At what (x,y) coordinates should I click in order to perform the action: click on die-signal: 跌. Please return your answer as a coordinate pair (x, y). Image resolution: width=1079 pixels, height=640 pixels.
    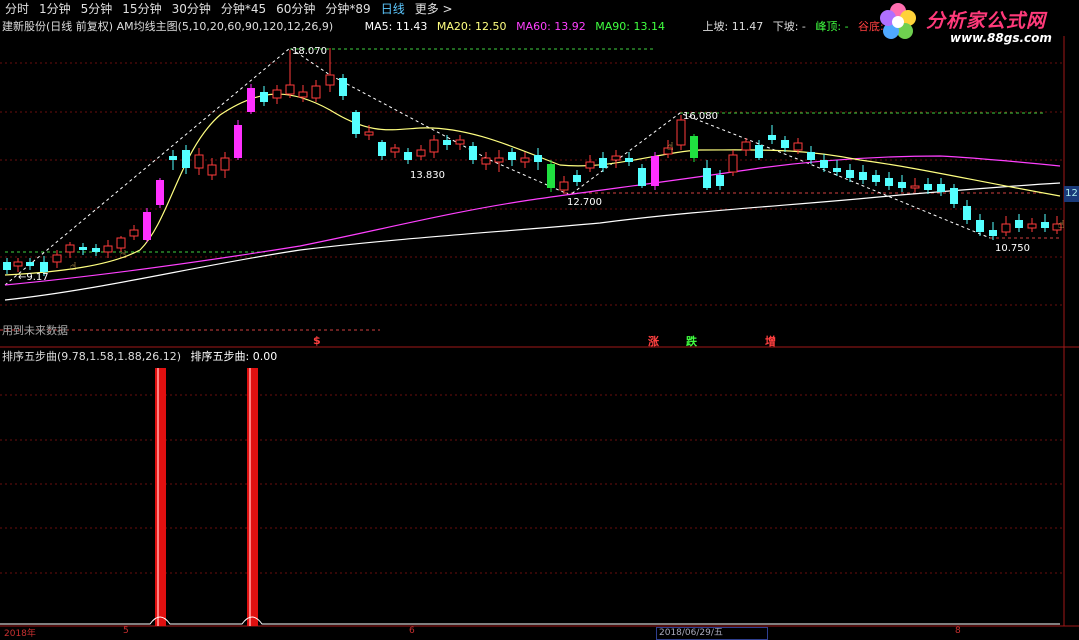
    Looking at the image, I should click on (691, 341).